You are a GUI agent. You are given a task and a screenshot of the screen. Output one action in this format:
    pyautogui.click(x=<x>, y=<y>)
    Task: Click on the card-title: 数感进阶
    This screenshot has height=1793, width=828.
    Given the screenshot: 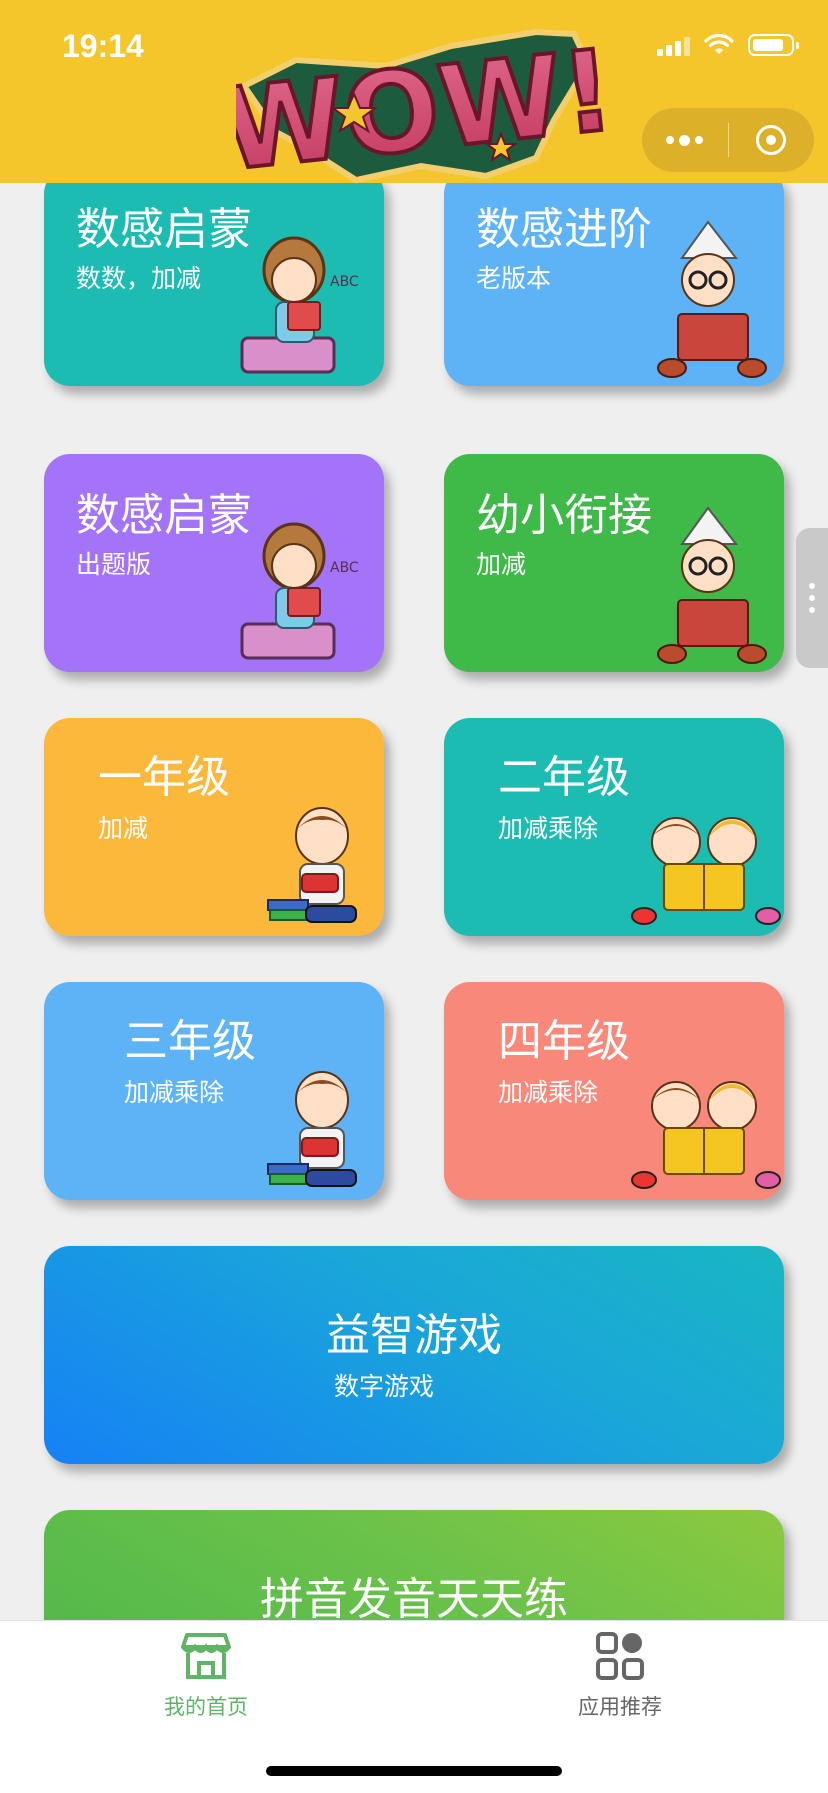 What is the action you would take?
    pyautogui.click(x=564, y=229)
    